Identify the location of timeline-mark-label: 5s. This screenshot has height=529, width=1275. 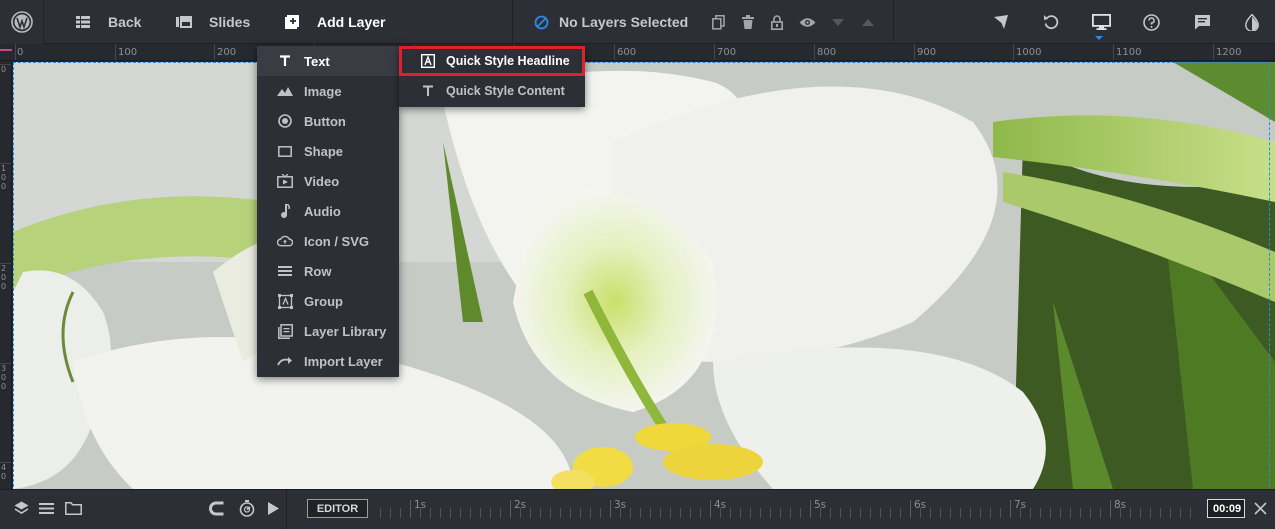
(820, 505).